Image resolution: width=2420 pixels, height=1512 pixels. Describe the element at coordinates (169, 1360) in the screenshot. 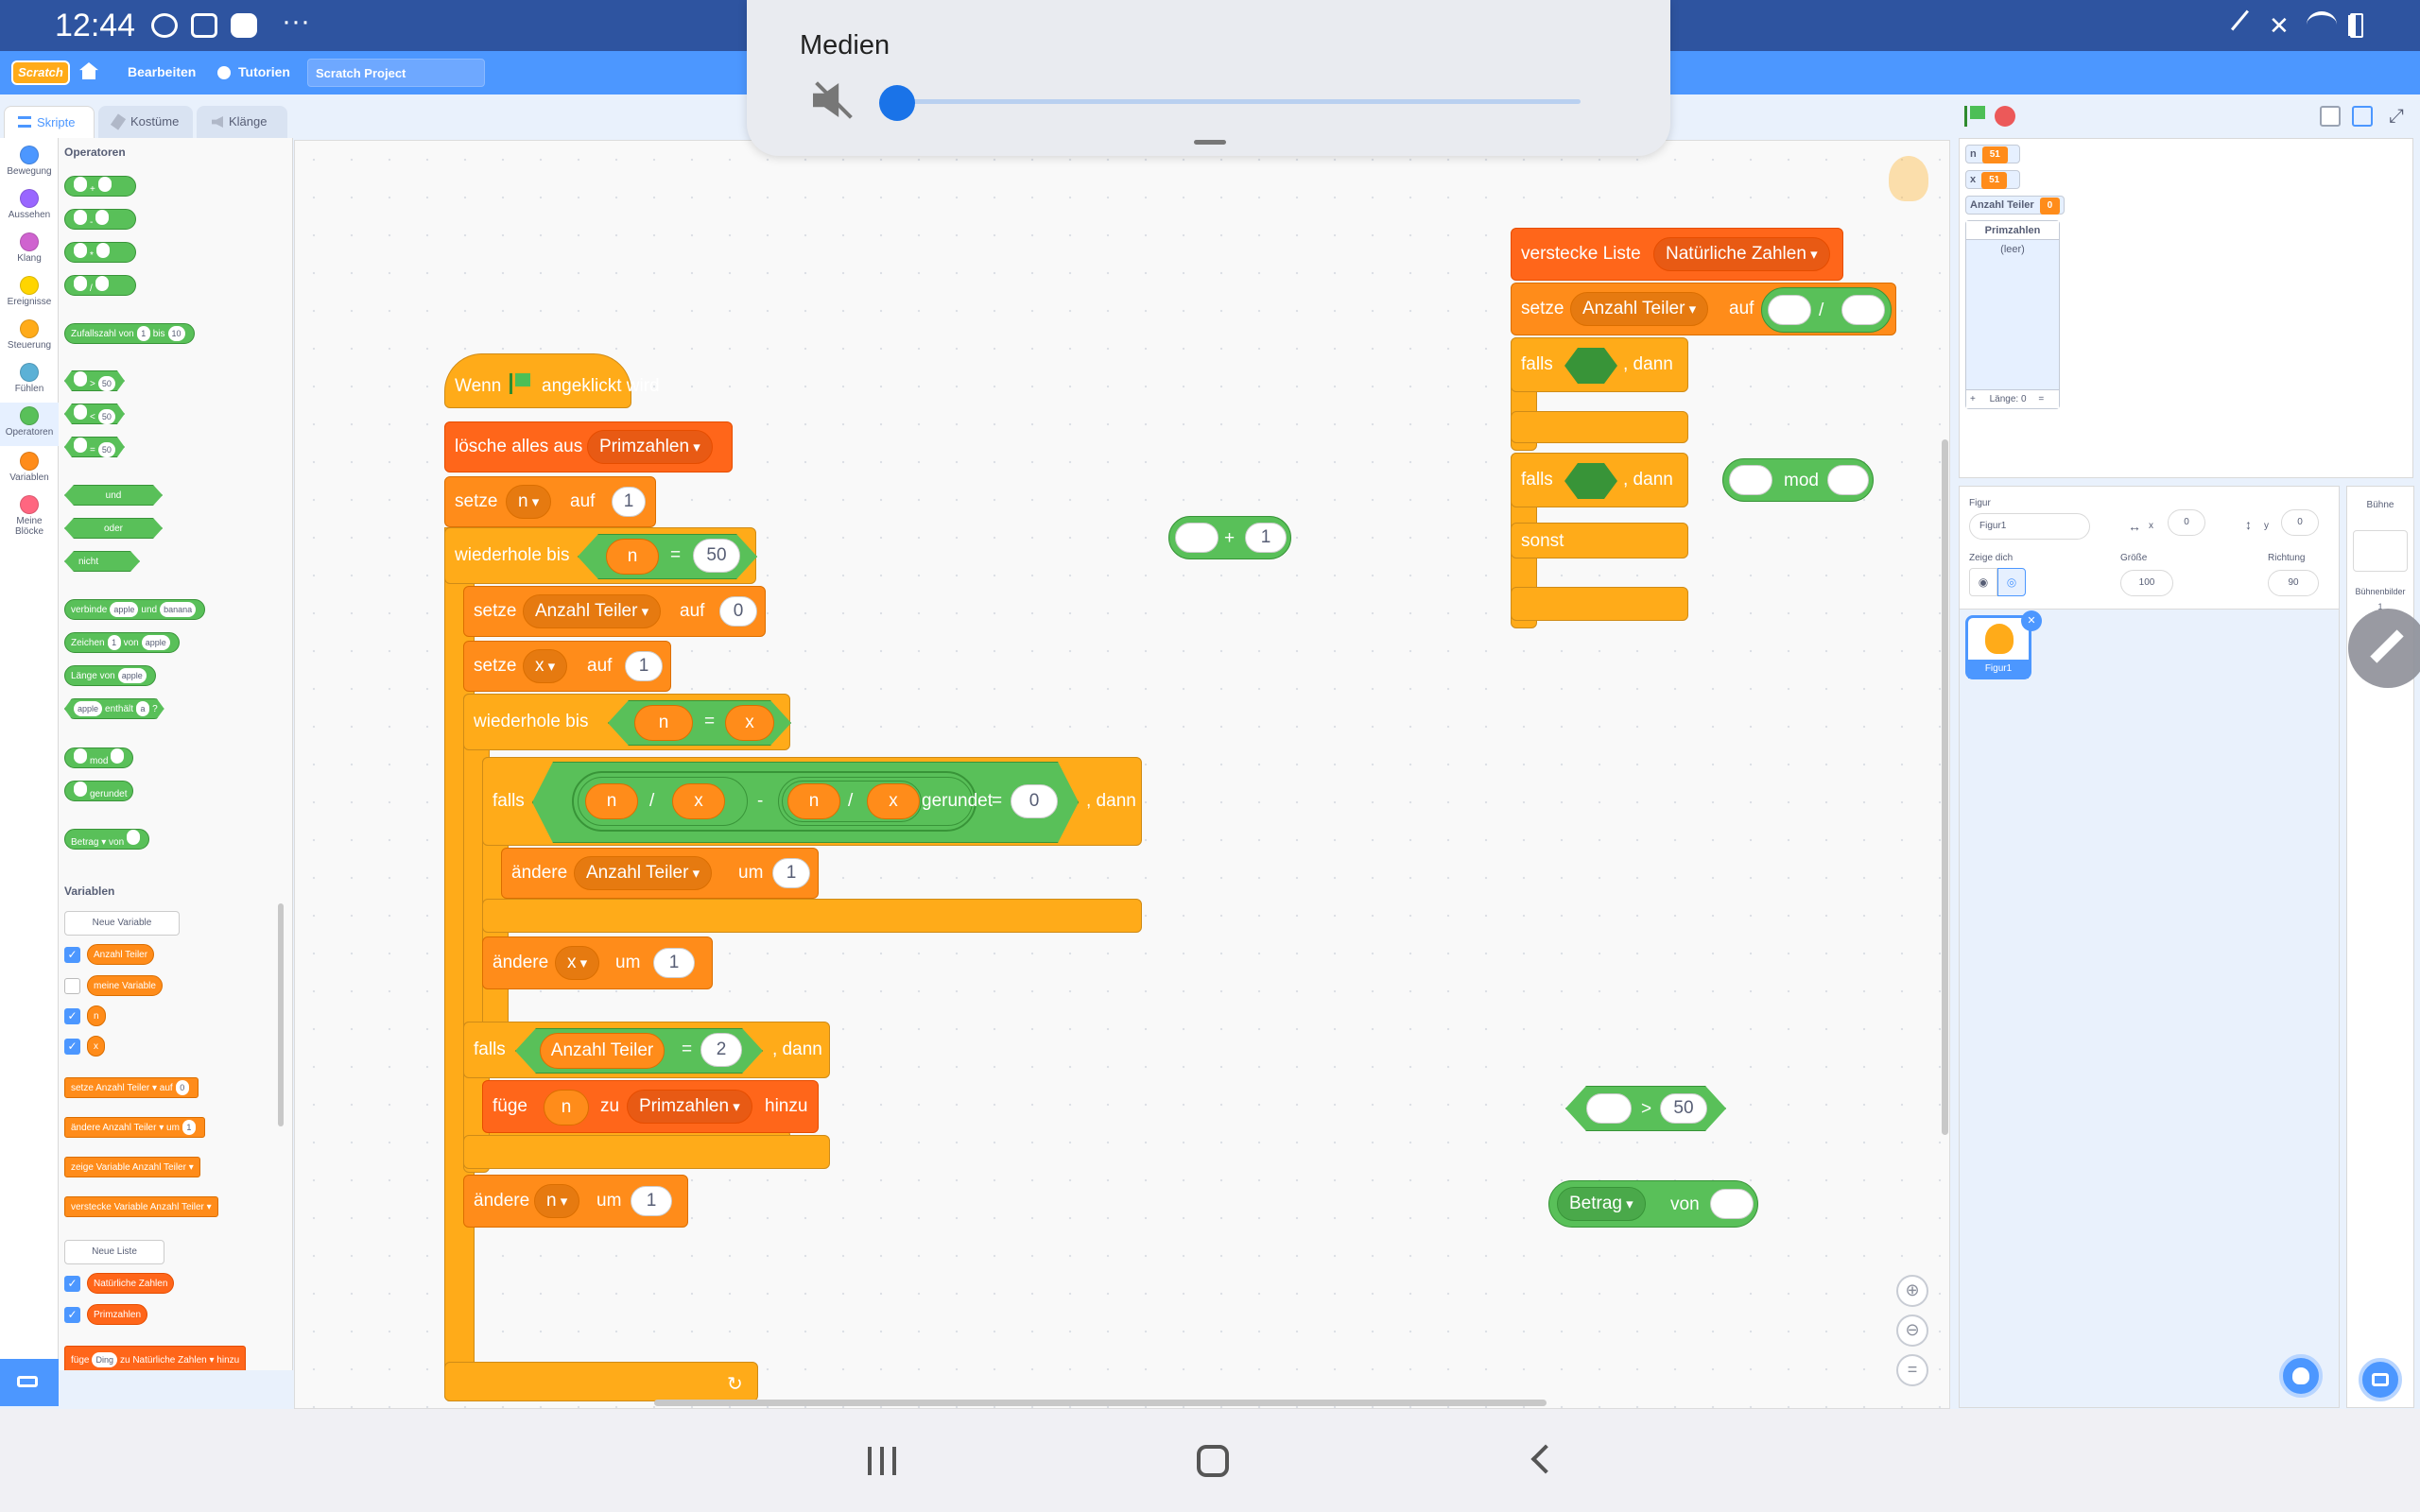

I see `list-dropdown: Natürliche Zahlen` at that location.